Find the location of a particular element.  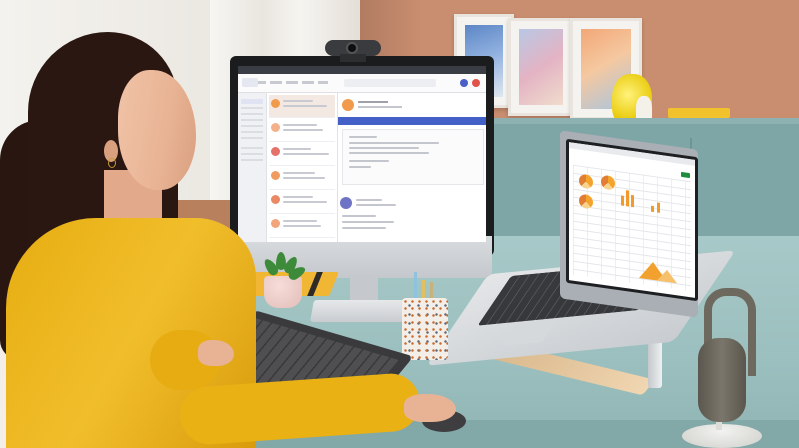

monitor-screen is located at coordinates (362, 154).